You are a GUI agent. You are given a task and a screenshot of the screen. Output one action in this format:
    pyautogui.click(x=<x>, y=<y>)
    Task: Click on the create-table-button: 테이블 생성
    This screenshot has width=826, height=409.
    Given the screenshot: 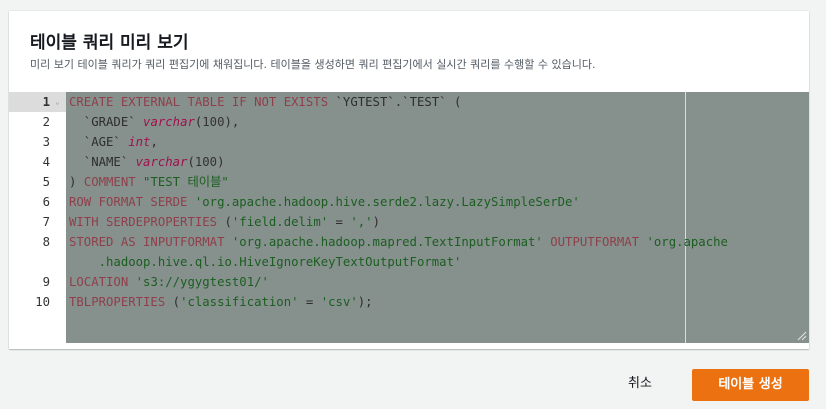 What is the action you would take?
    pyautogui.click(x=750, y=385)
    